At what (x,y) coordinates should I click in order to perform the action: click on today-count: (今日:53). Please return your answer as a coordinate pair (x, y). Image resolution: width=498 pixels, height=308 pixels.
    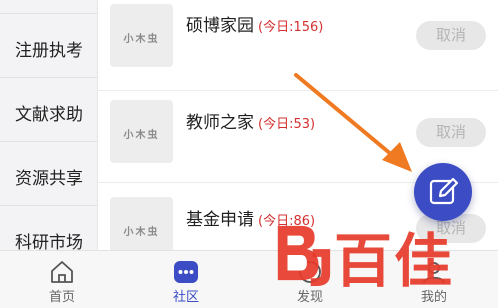
    Looking at the image, I should click on (287, 124).